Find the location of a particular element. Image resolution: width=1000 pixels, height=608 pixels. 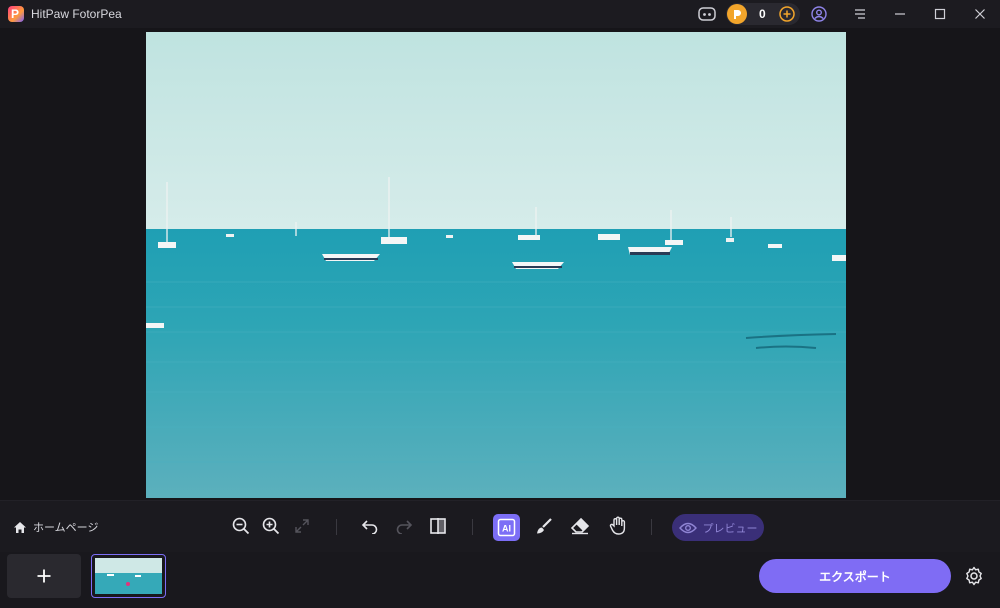

settings-icon is located at coordinates (974, 576).